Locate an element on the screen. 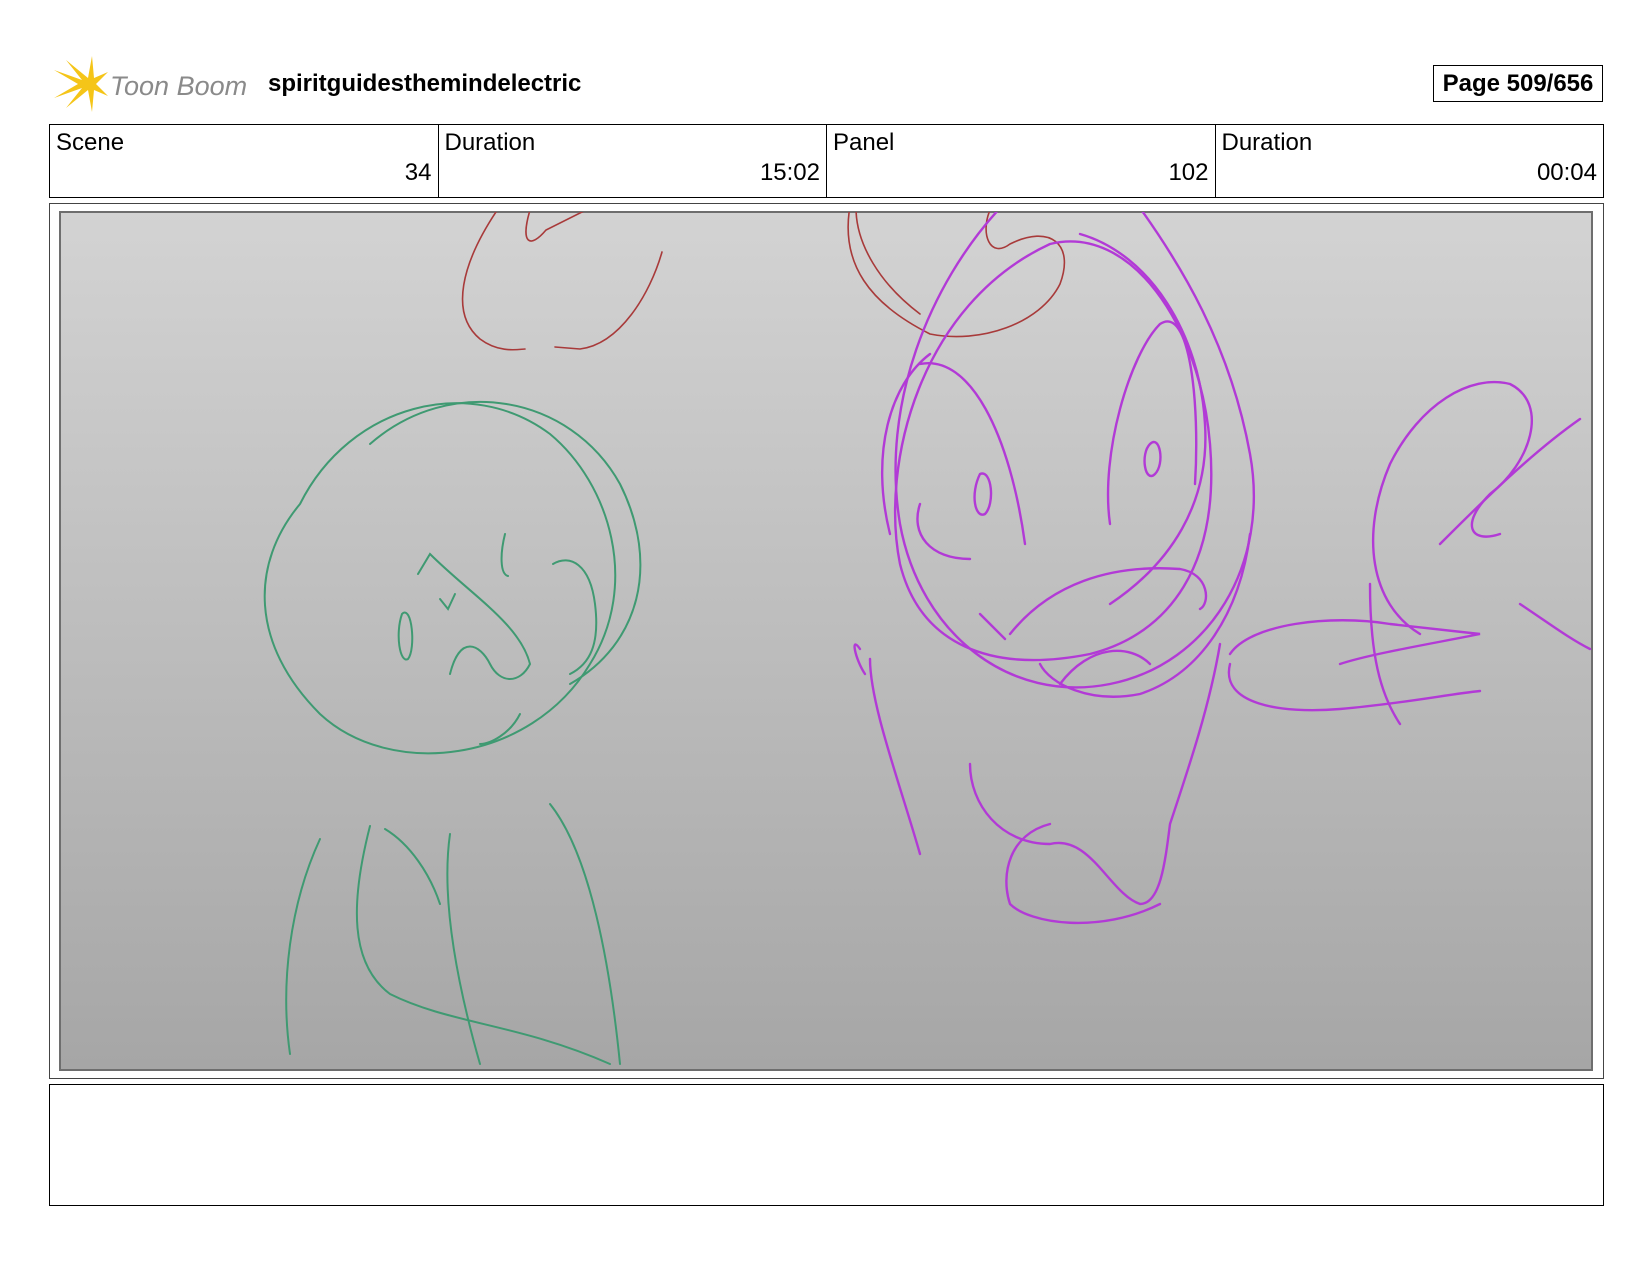 The height and width of the screenshot is (1275, 1650). toon-boom-logo: Toon Boom is located at coordinates (152, 84).